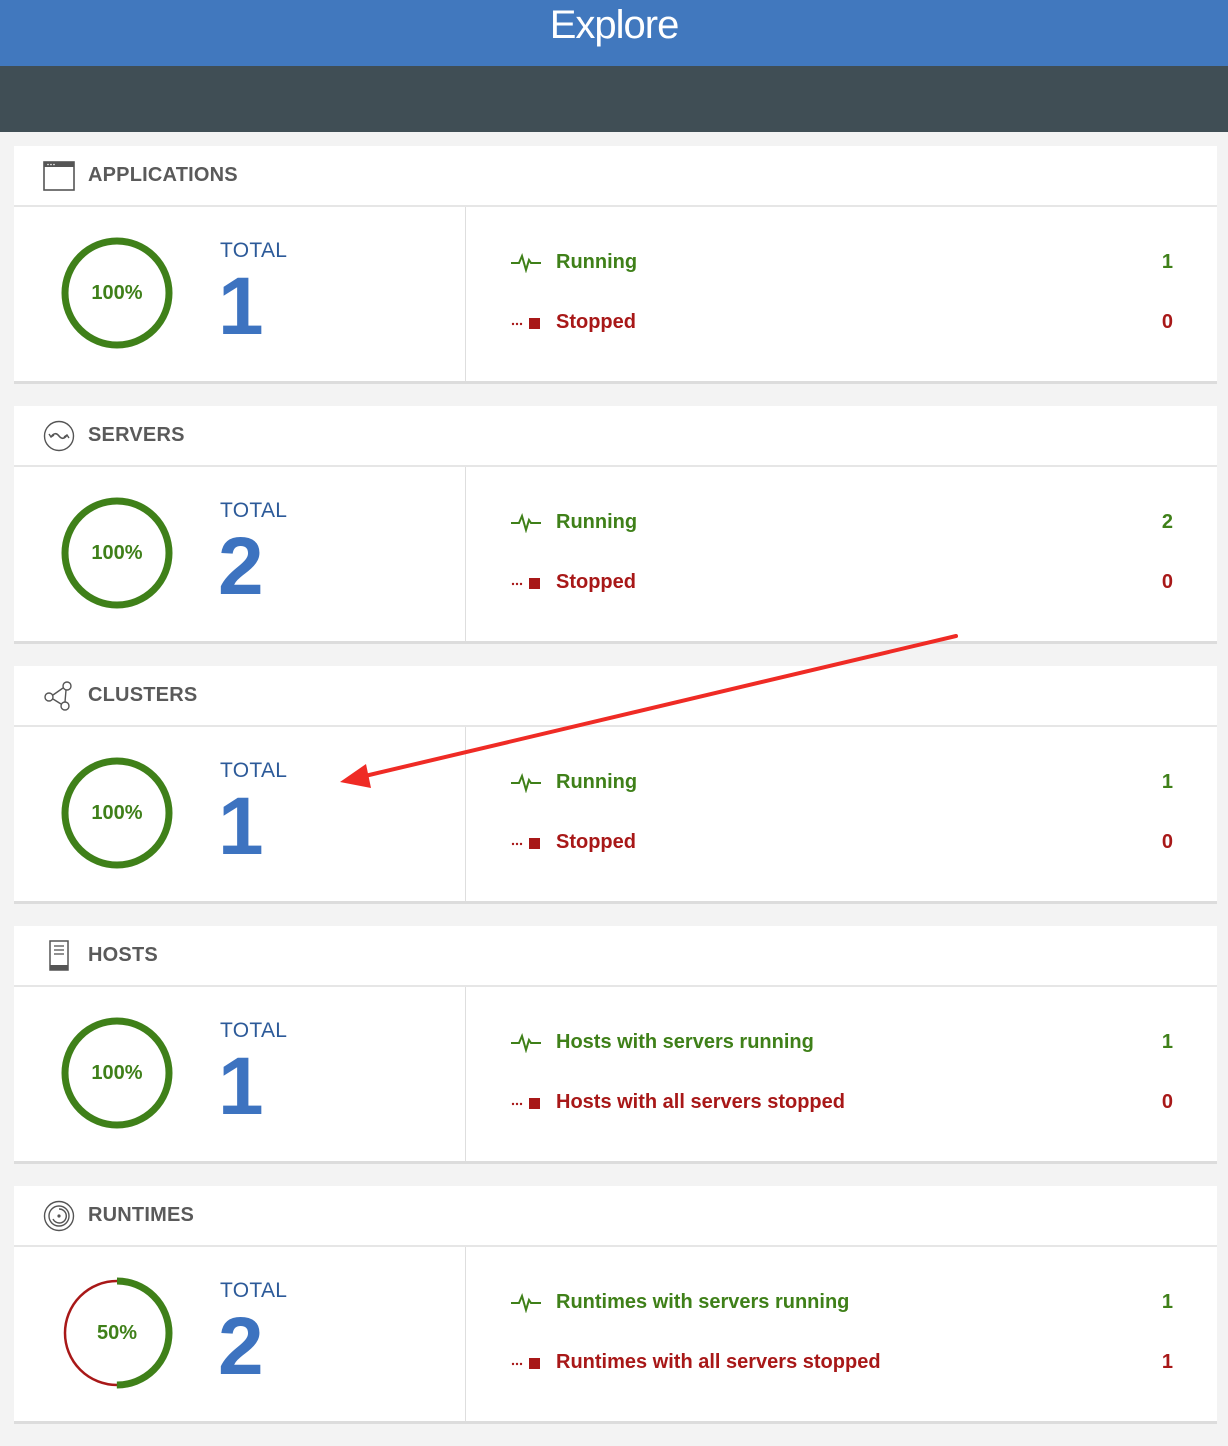 This screenshot has height=1446, width=1228. I want to click on card-title: APPLICATIONS, so click(163, 175).